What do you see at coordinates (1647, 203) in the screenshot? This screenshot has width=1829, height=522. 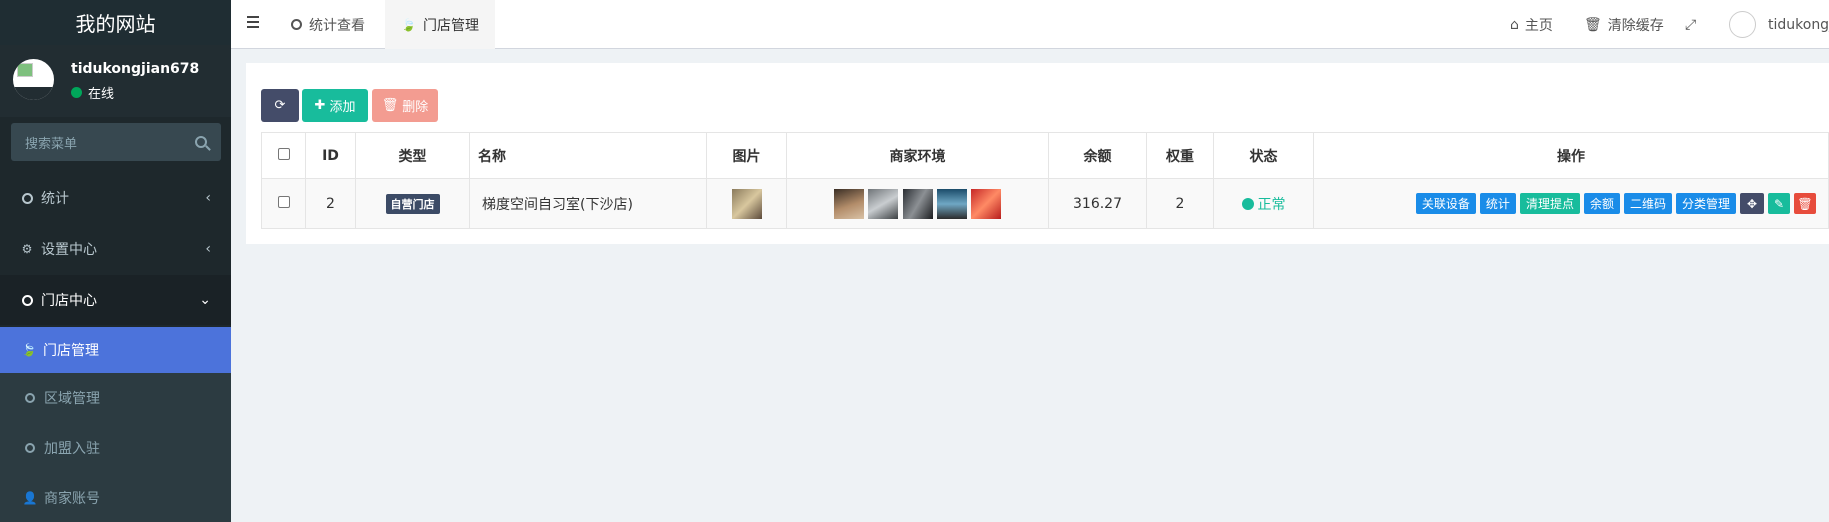 I see `qrcode-button: 二维码` at bounding box center [1647, 203].